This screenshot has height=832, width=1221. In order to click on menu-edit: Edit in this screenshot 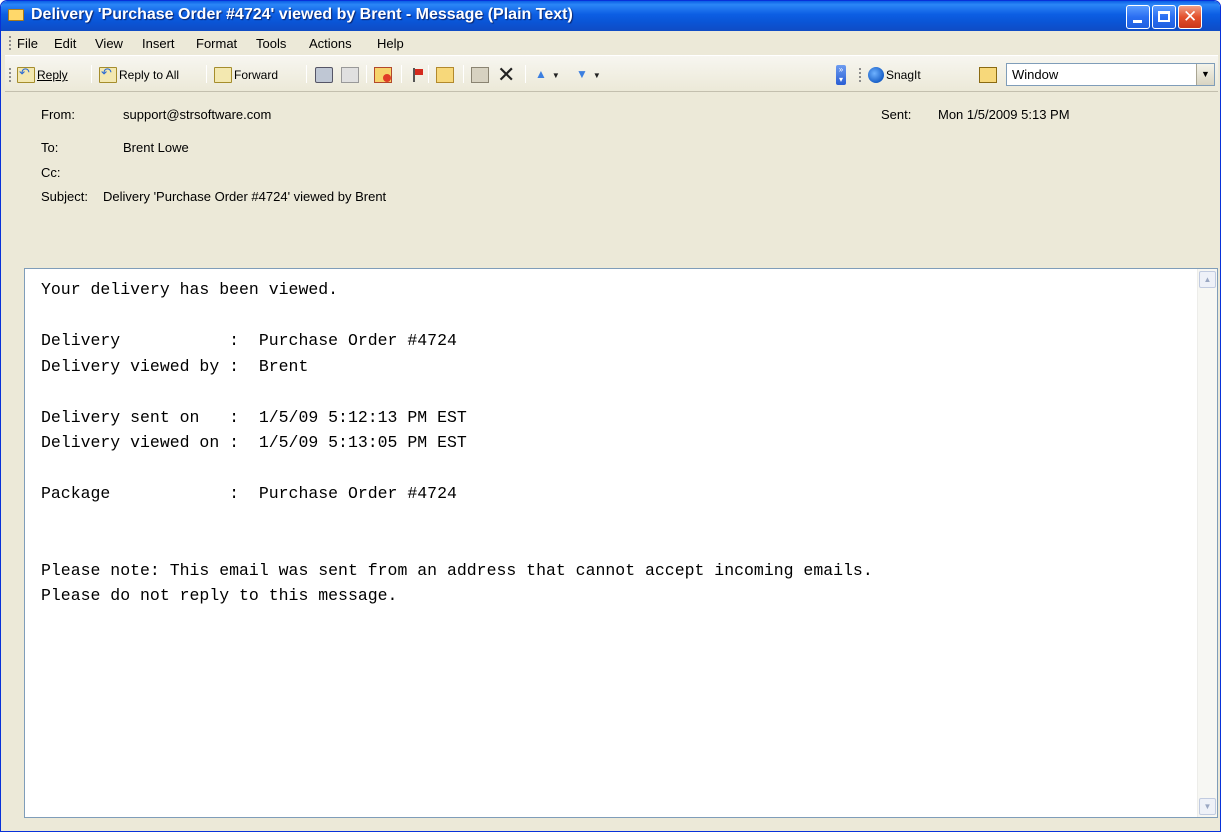, I will do `click(65, 43)`.